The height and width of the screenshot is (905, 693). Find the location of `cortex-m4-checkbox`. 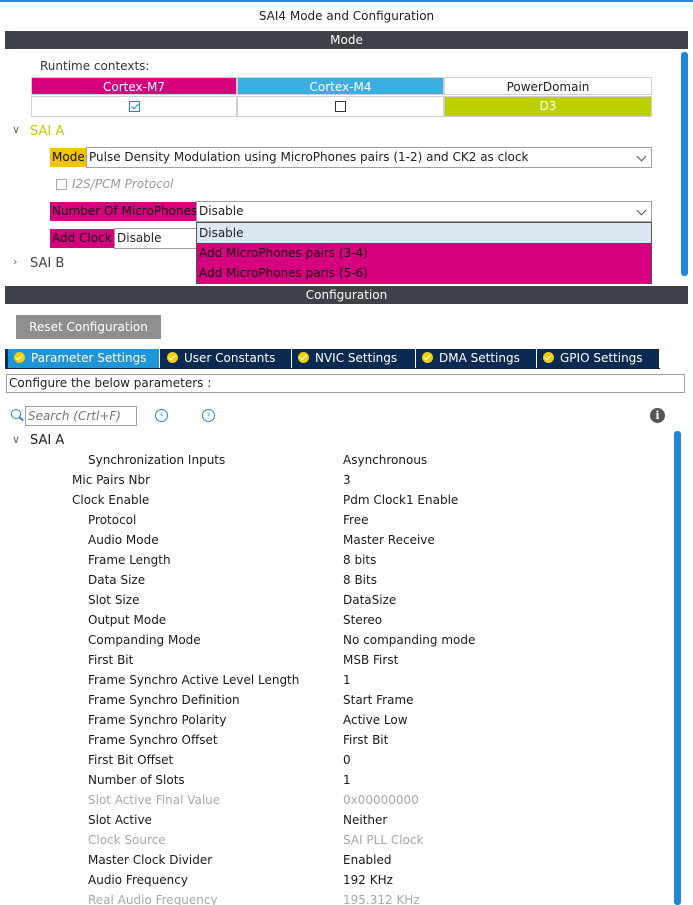

cortex-m4-checkbox is located at coordinates (340, 106).